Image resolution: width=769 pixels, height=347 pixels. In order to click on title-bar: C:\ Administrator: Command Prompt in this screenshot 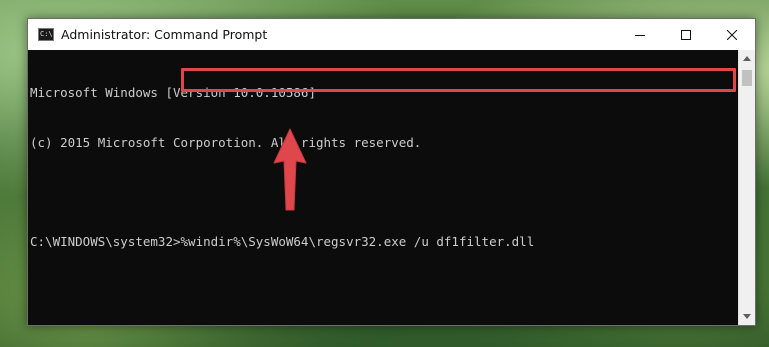, I will do `click(391, 34)`.